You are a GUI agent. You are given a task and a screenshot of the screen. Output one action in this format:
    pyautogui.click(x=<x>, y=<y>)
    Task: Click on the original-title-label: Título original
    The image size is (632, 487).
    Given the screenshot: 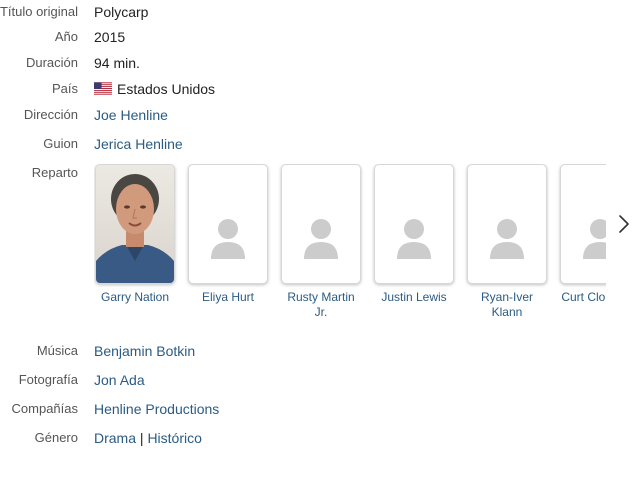 What is the action you would take?
    pyautogui.click(x=39, y=11)
    